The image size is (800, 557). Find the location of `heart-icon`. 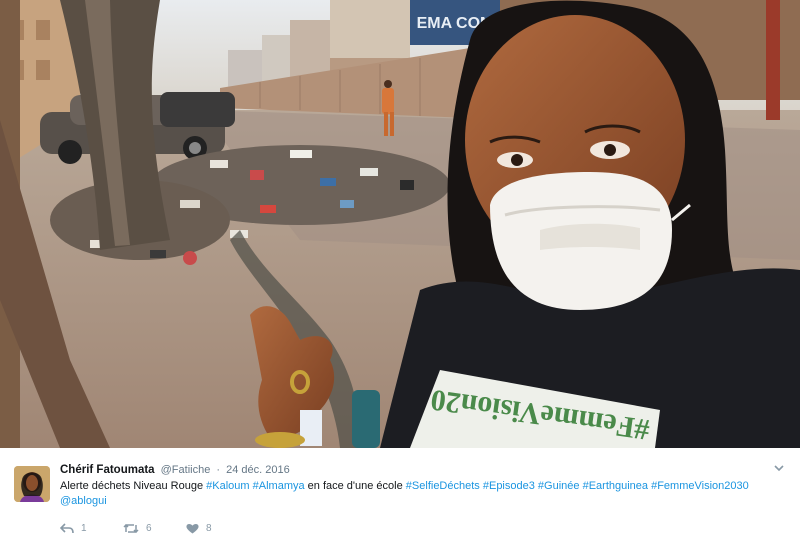

heart-icon is located at coordinates (192, 528).